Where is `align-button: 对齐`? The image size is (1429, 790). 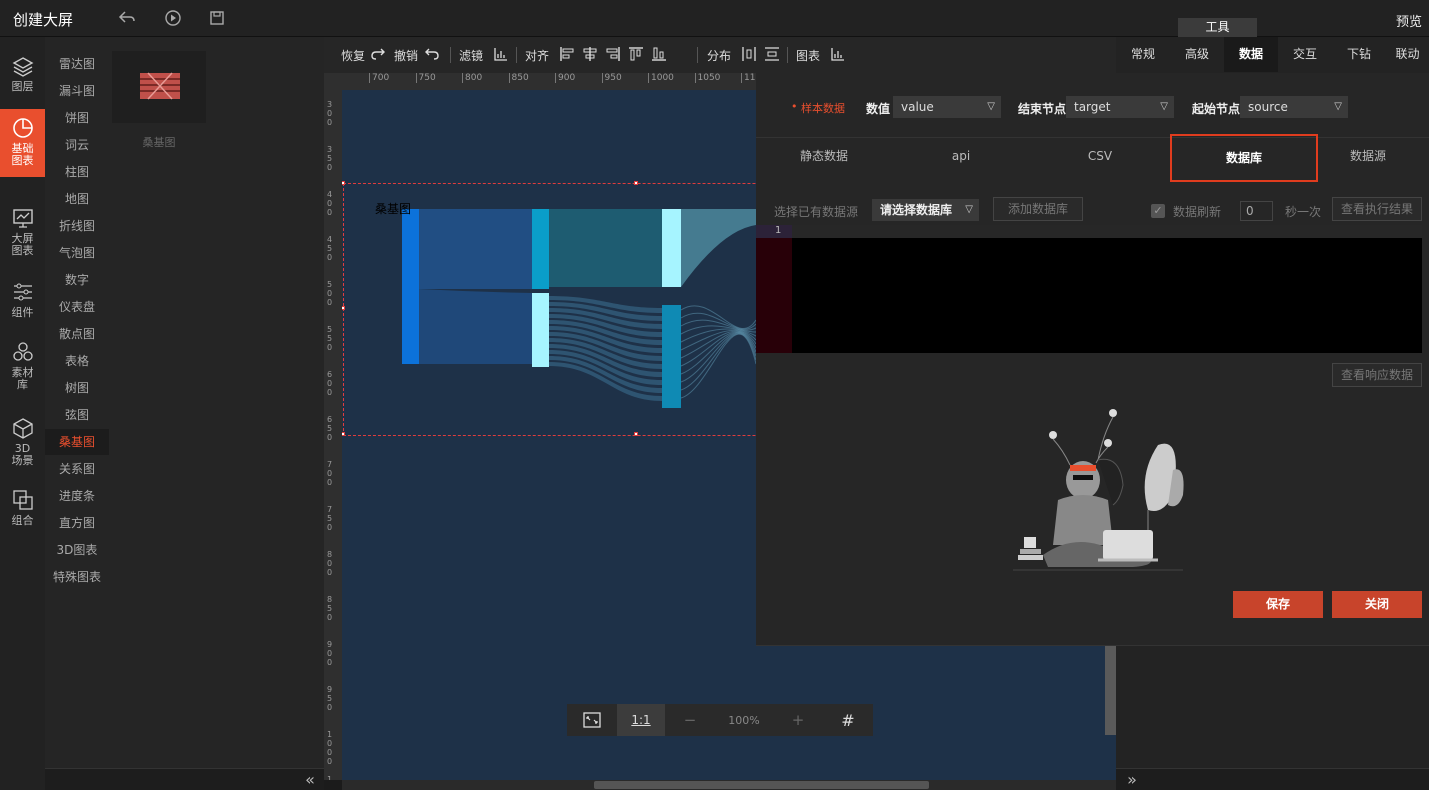 align-button: 对齐 is located at coordinates (537, 55).